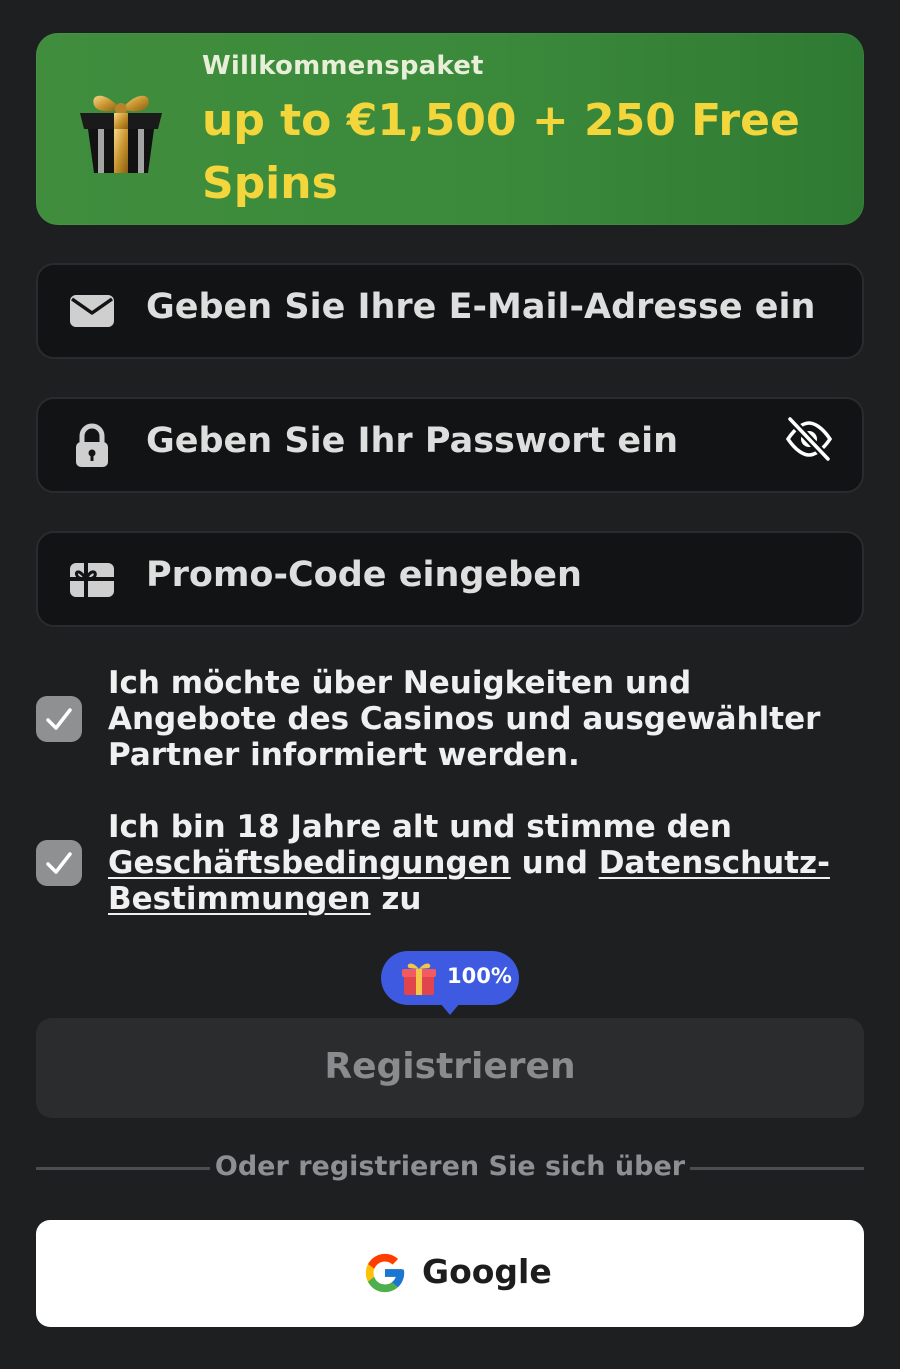  What do you see at coordinates (487, 1271) in the screenshot?
I see `google-button-label: Google` at bounding box center [487, 1271].